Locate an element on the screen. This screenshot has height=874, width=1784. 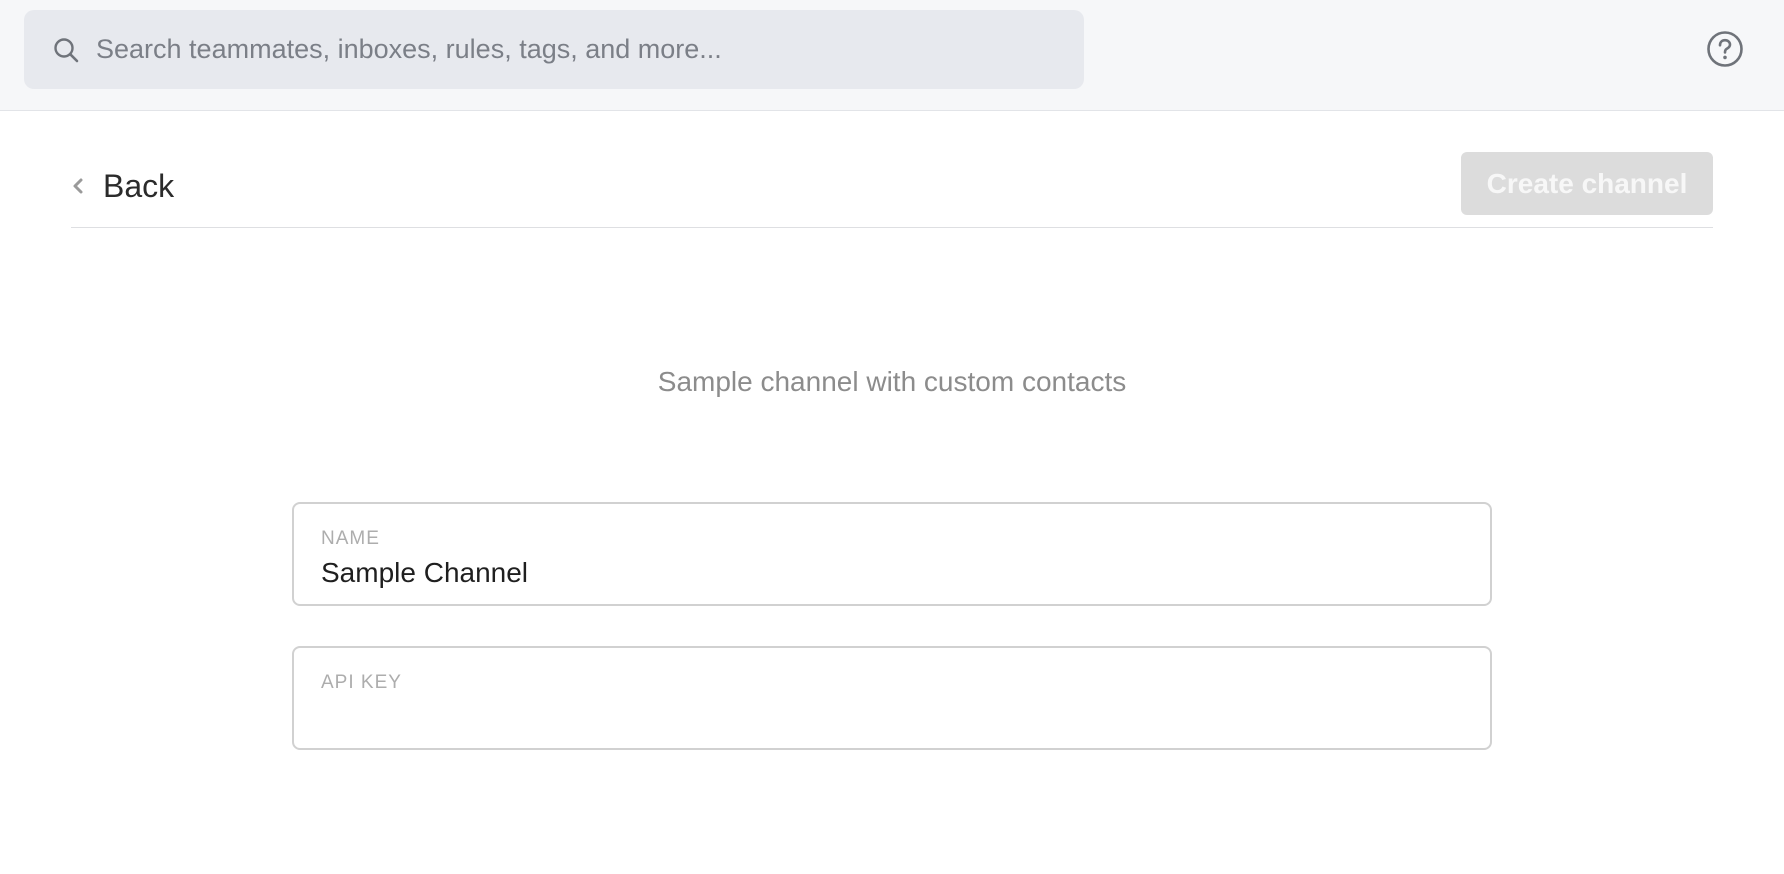
api-key-input is located at coordinates (891, 717).